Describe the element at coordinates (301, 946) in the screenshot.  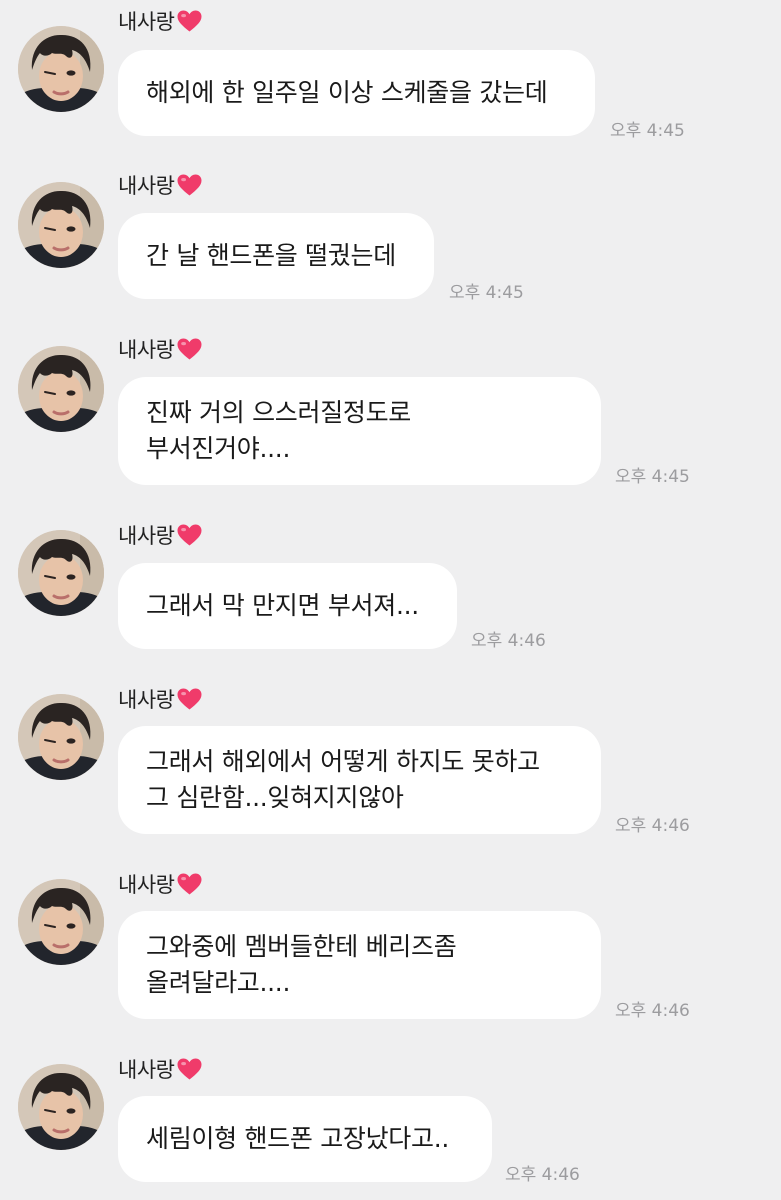
I see `message-text-line: 그와중에 멤버들한테 베리즈좀` at that location.